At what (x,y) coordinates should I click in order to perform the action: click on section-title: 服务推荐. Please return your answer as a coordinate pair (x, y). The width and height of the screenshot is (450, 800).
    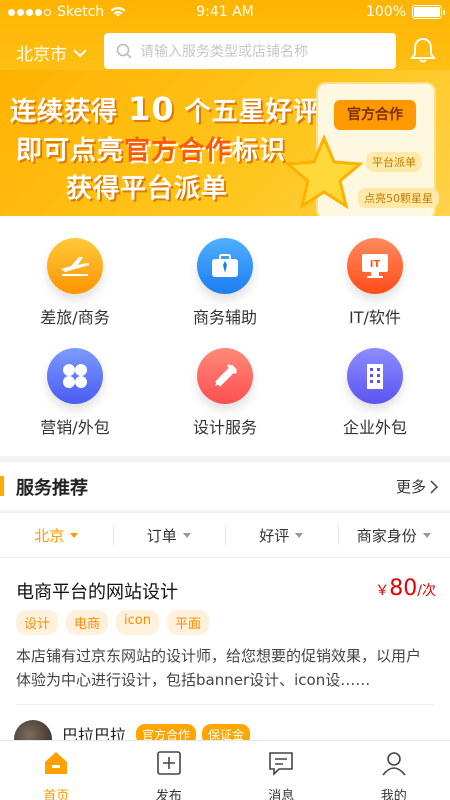
    Looking at the image, I should click on (52, 488).